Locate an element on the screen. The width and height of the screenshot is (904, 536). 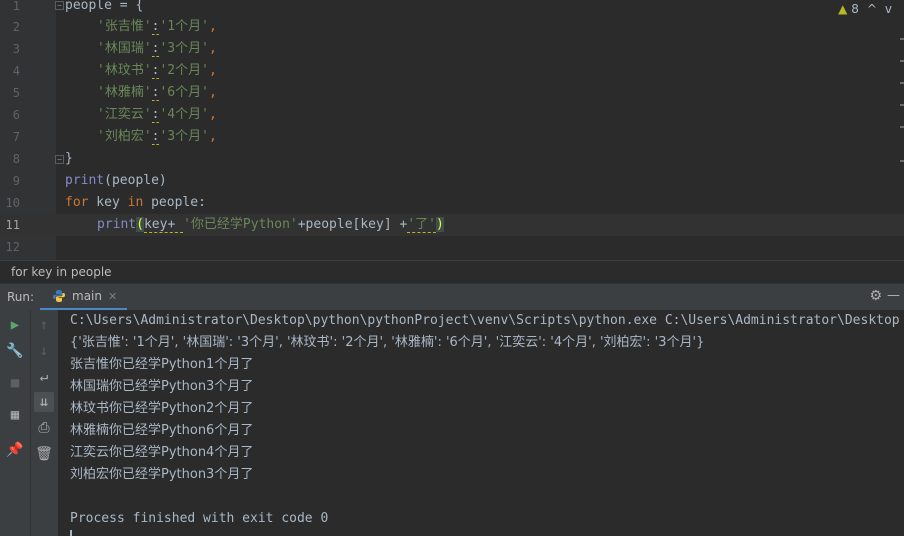
dict-key: '林国瑞' is located at coordinates (124, 48).